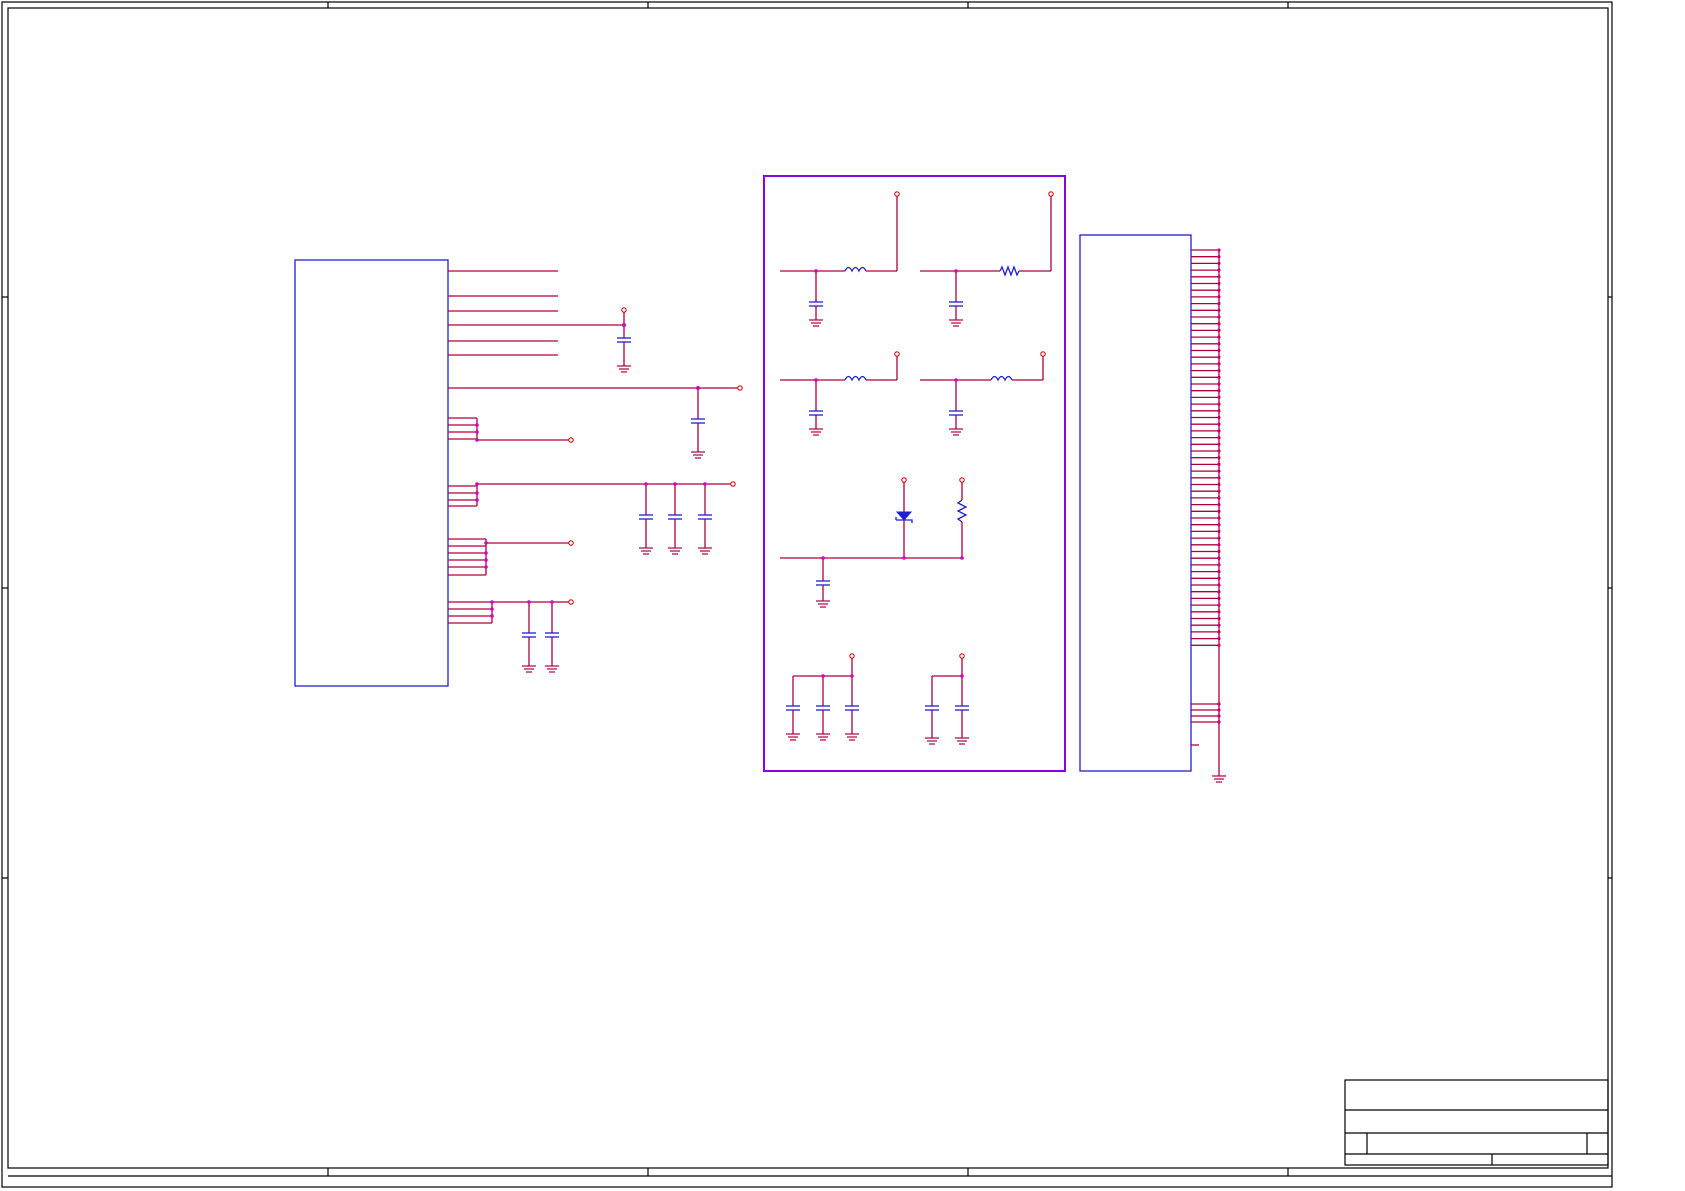 The image size is (1685, 1191). What do you see at coordinates (1001, 378) in the screenshot?
I see `inductor-l3` at bounding box center [1001, 378].